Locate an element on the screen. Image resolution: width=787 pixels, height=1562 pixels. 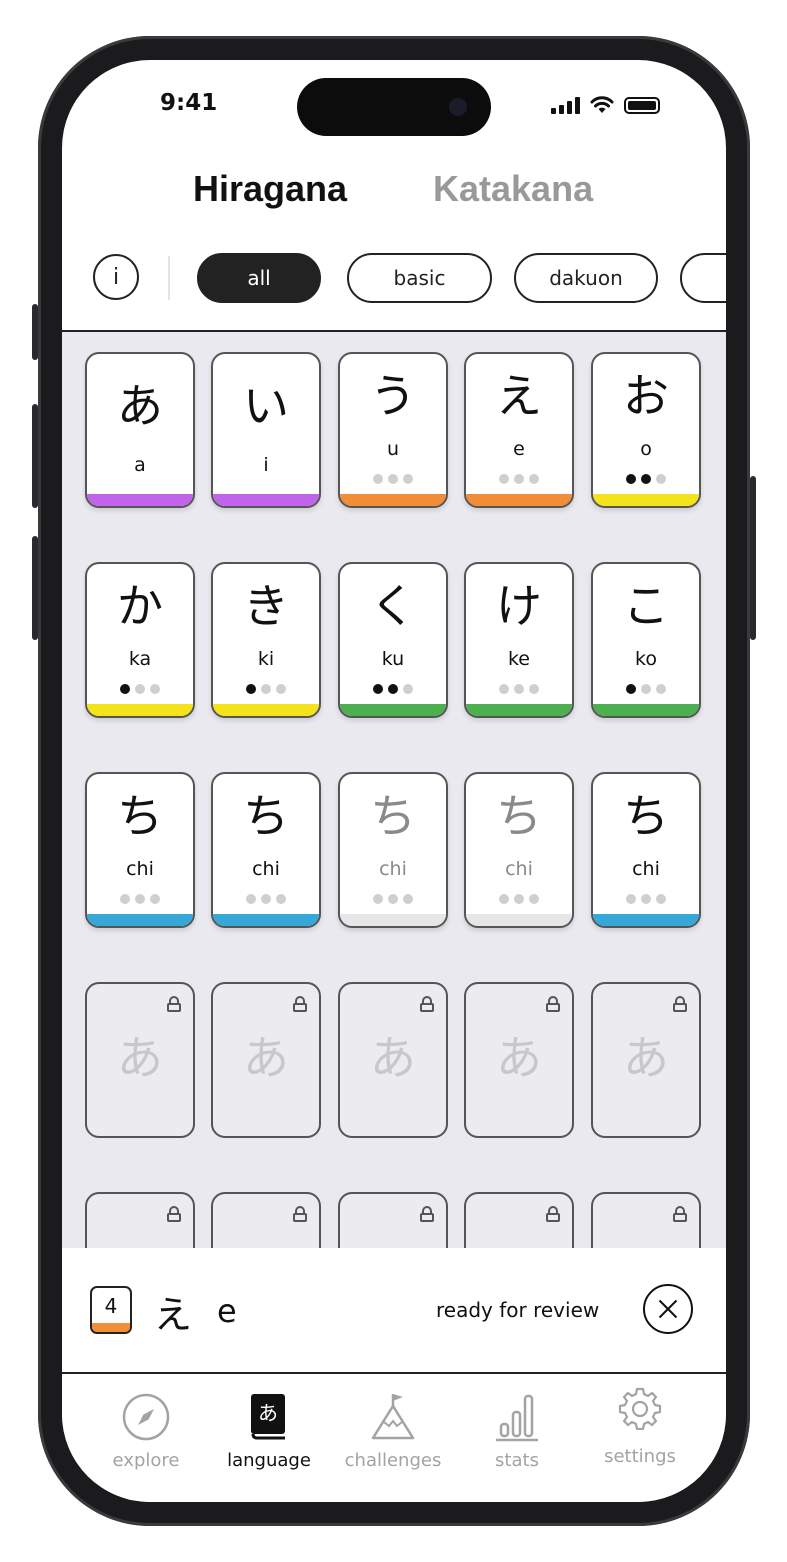
nav-explore-label: explore is located at coordinates (146, 1460).